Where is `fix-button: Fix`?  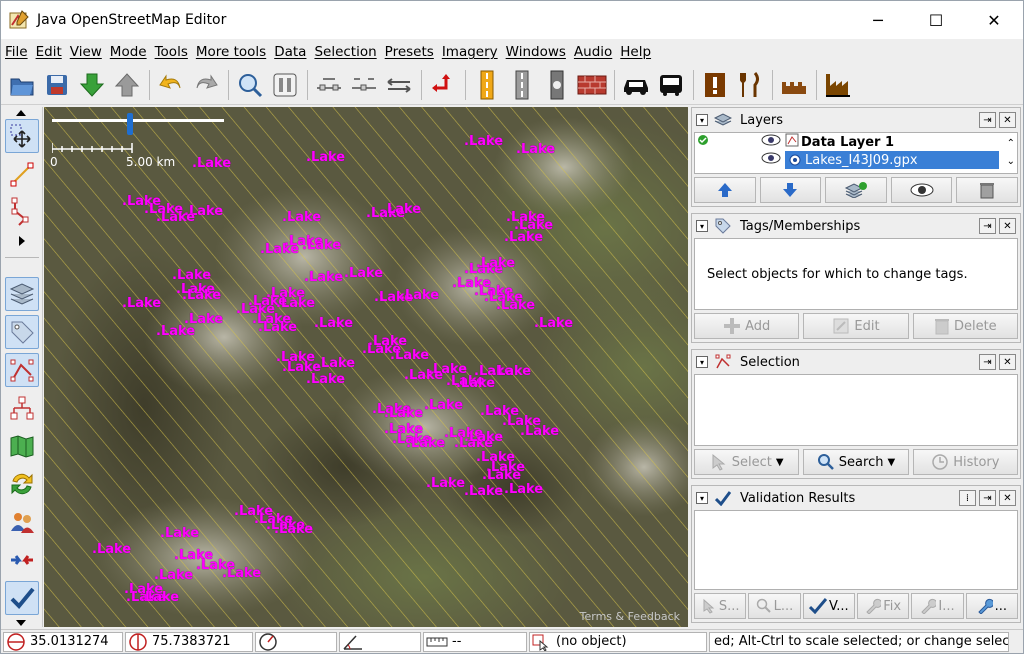 fix-button: Fix is located at coordinates (883, 606).